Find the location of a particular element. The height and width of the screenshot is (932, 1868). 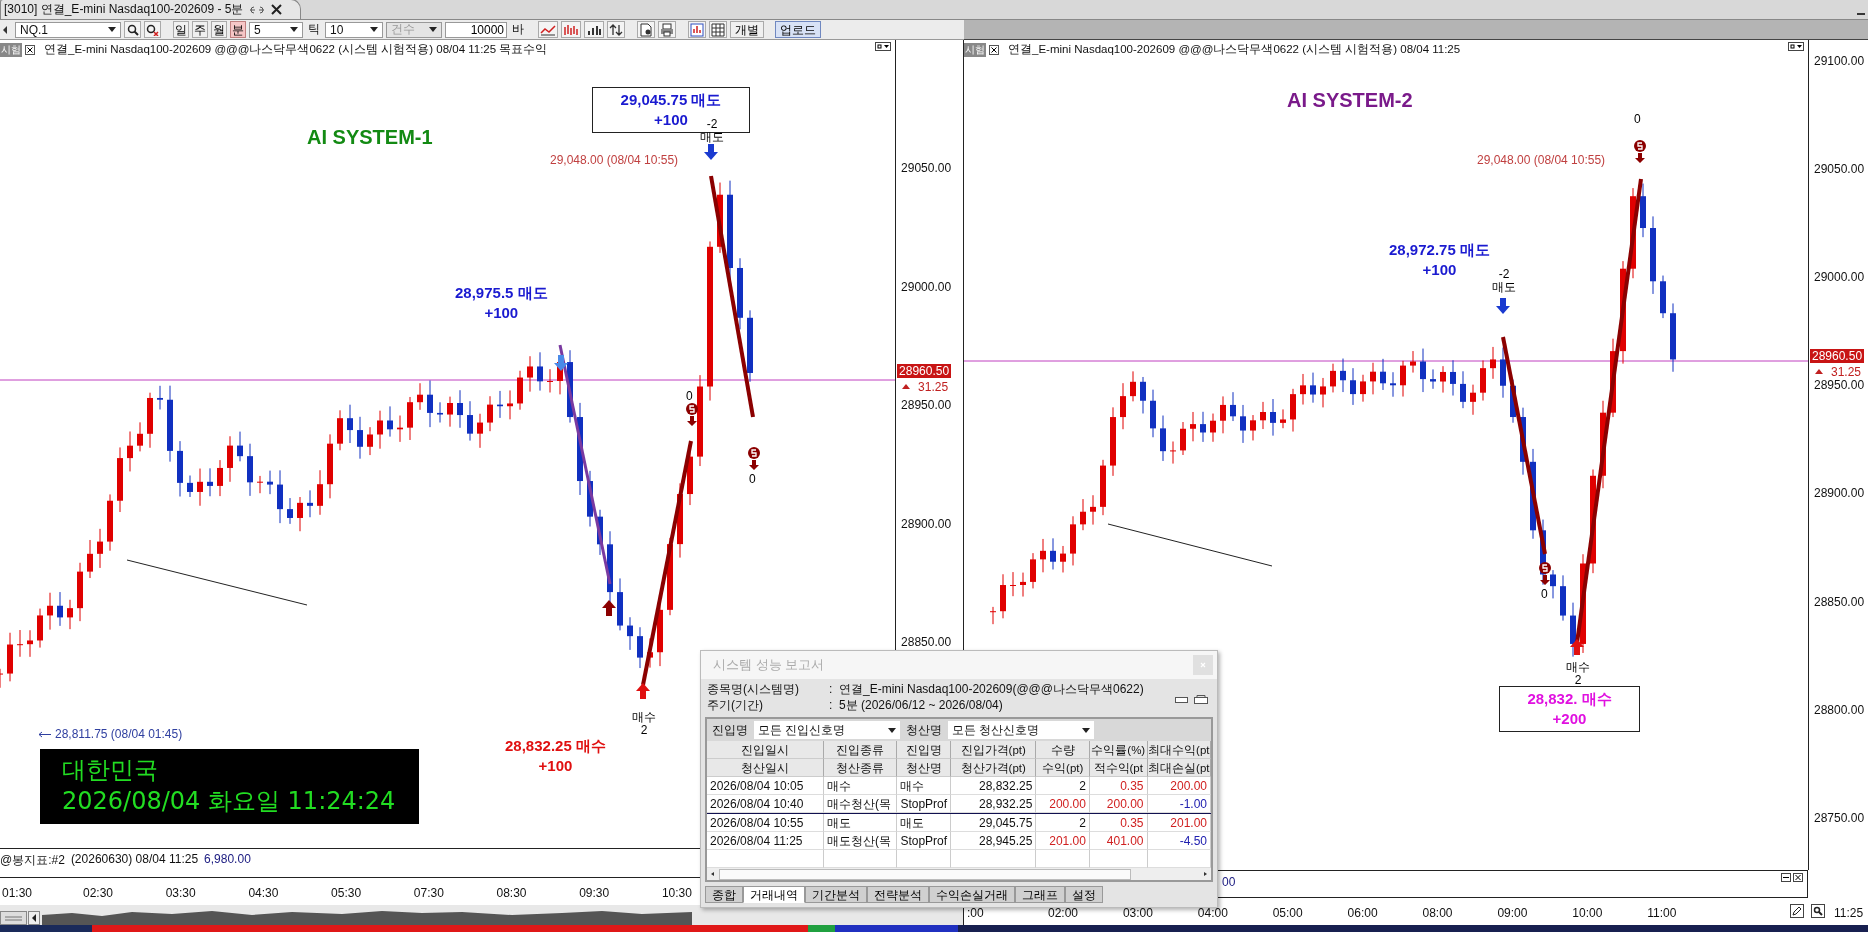

price-tick-label: 28800.00 is located at coordinates (1839, 709).